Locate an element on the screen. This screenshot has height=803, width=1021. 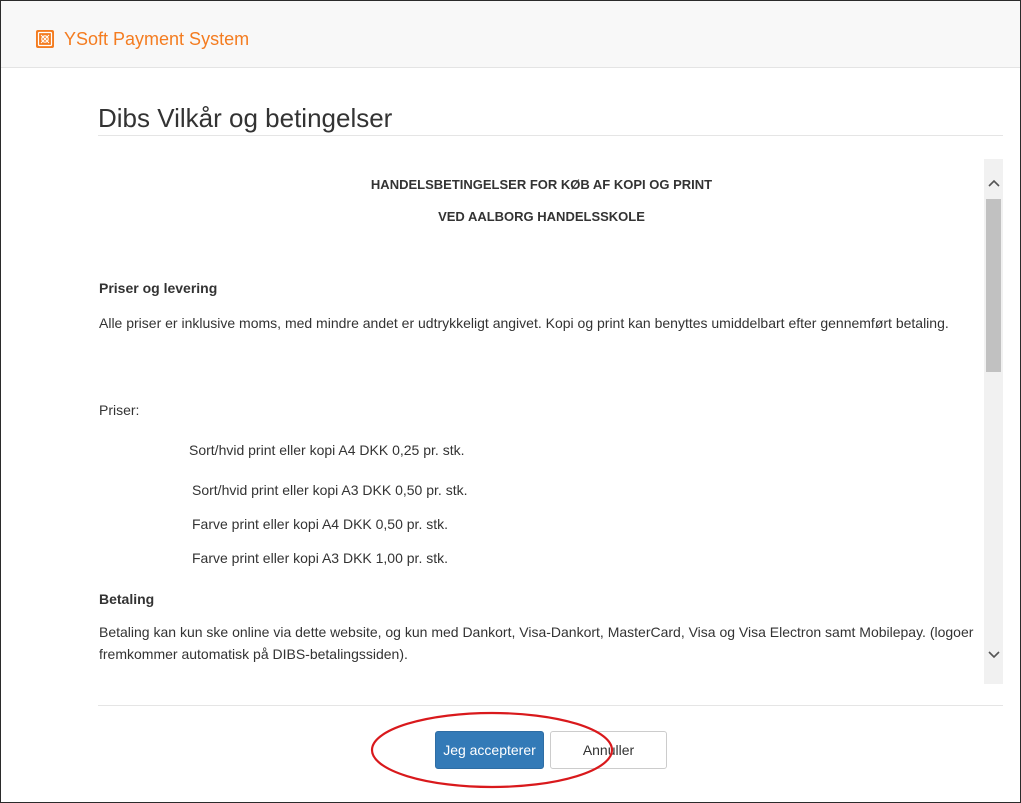
terms-heading-line2: VED AALBORG HANDELSSKOLE is located at coordinates (541, 216).